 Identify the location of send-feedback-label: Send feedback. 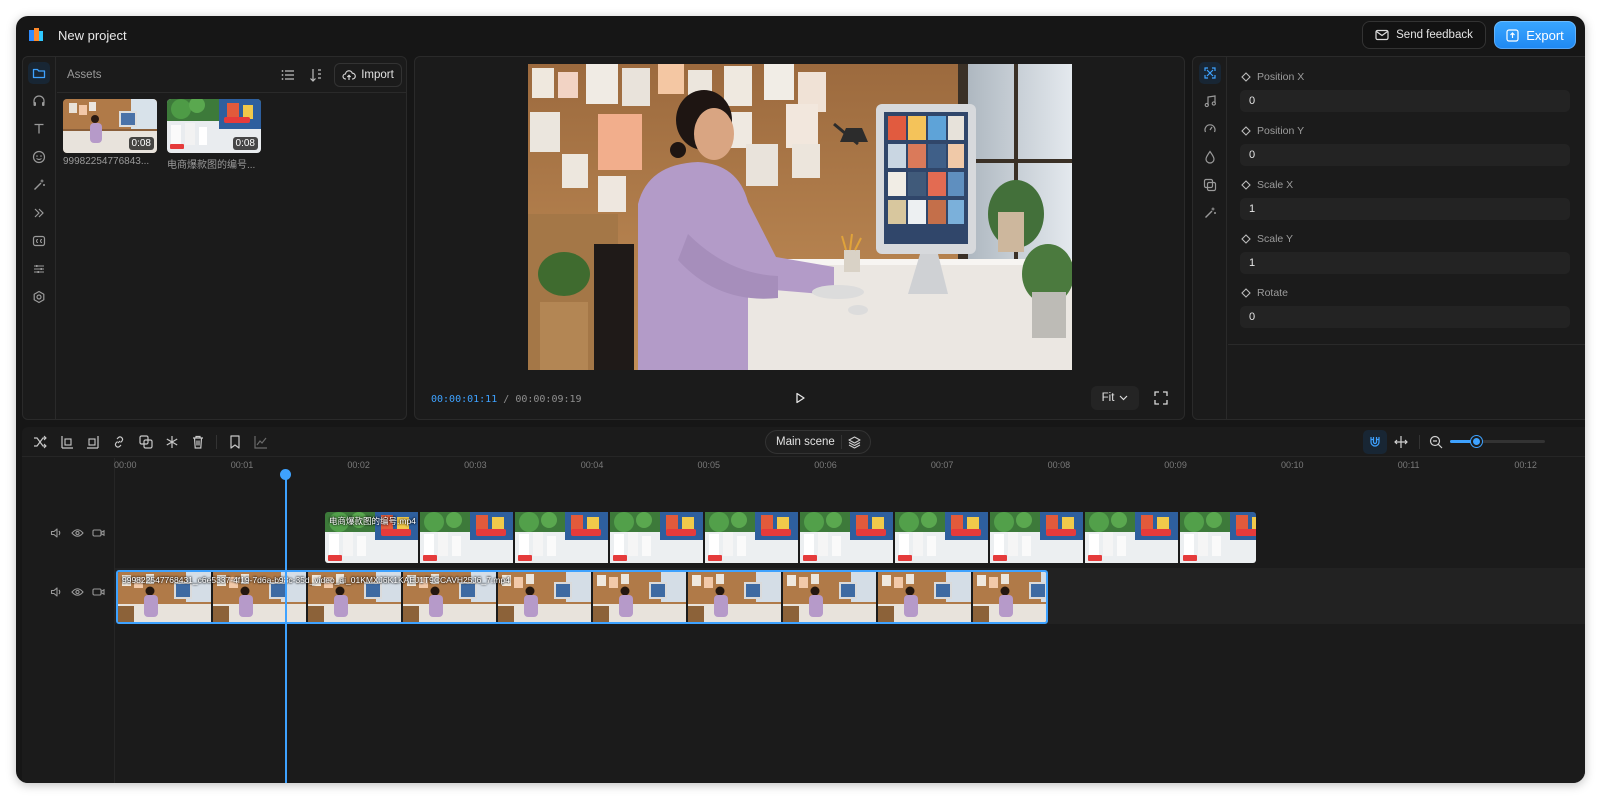
(1434, 35).